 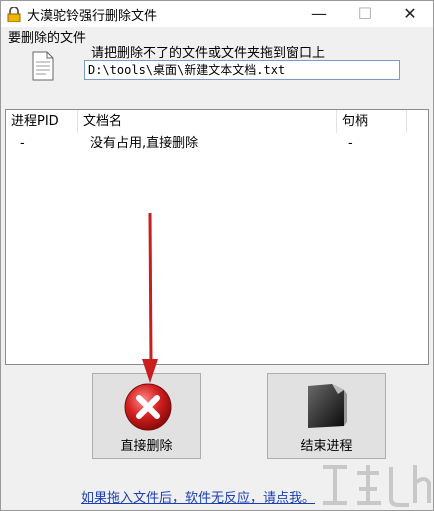 I want to click on watermark-logo, so click(x=377, y=486).